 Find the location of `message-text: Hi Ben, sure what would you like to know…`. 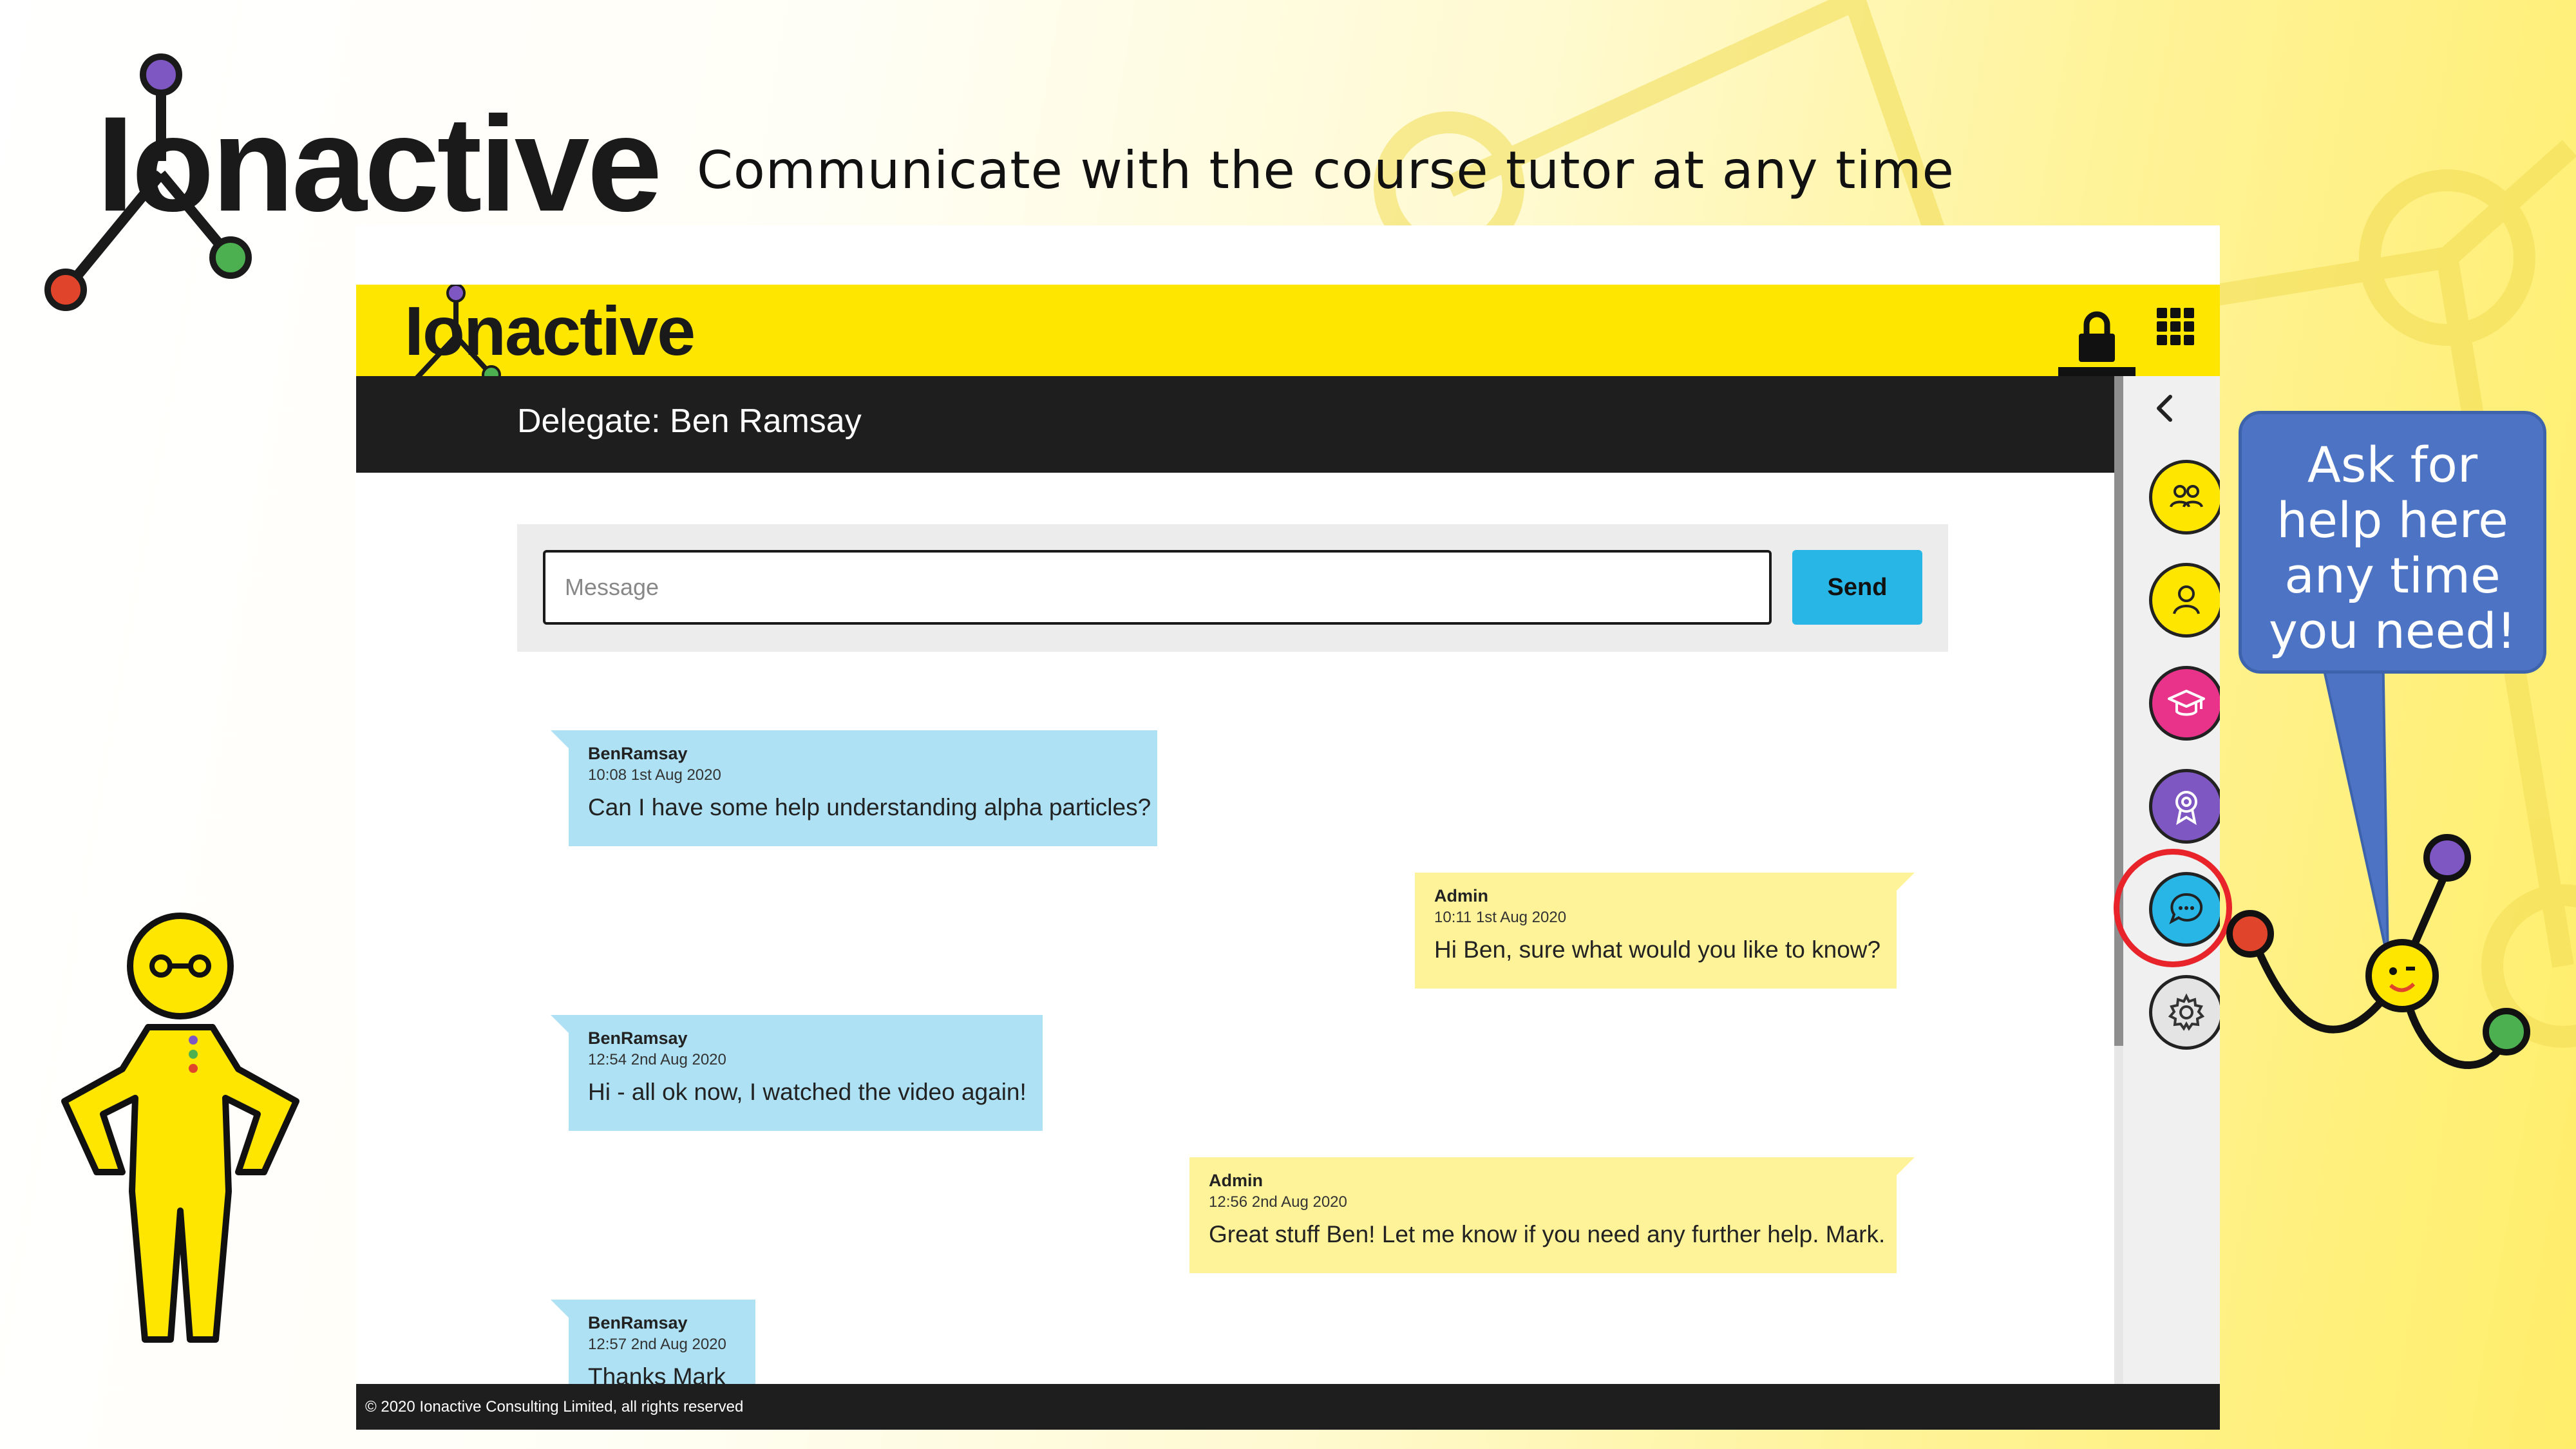

message-text: Hi Ben, sure what would you like to know… is located at coordinates (1657, 949).